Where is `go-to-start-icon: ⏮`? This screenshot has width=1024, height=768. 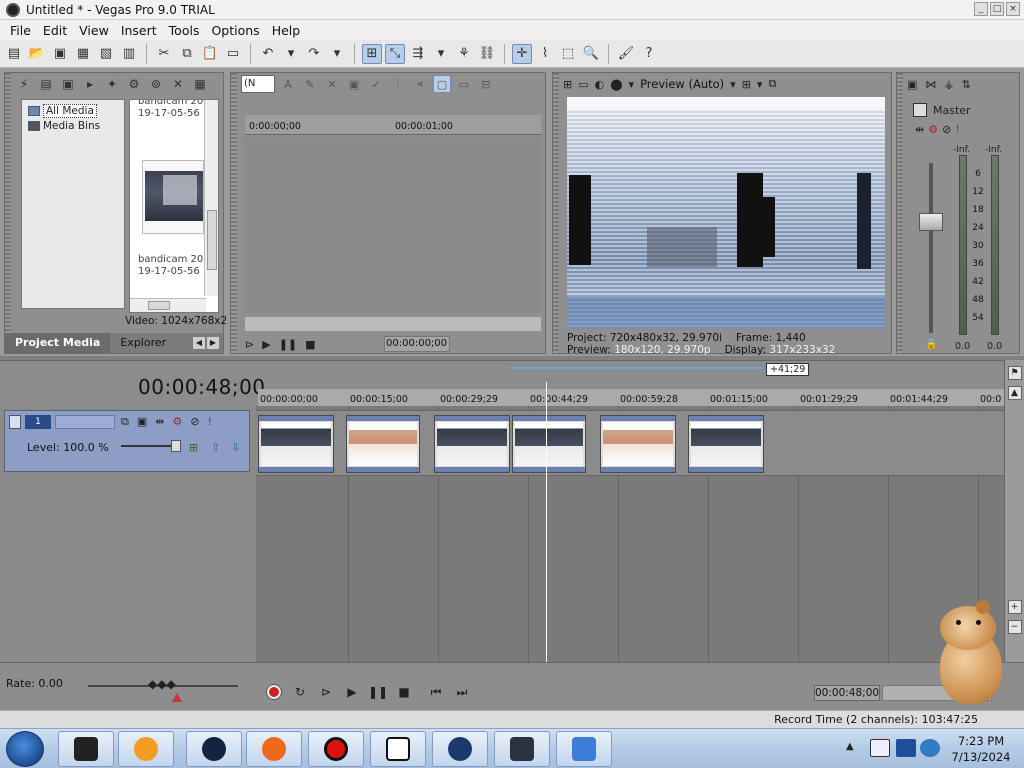 go-to-start-icon: ⏮ is located at coordinates (436, 692).